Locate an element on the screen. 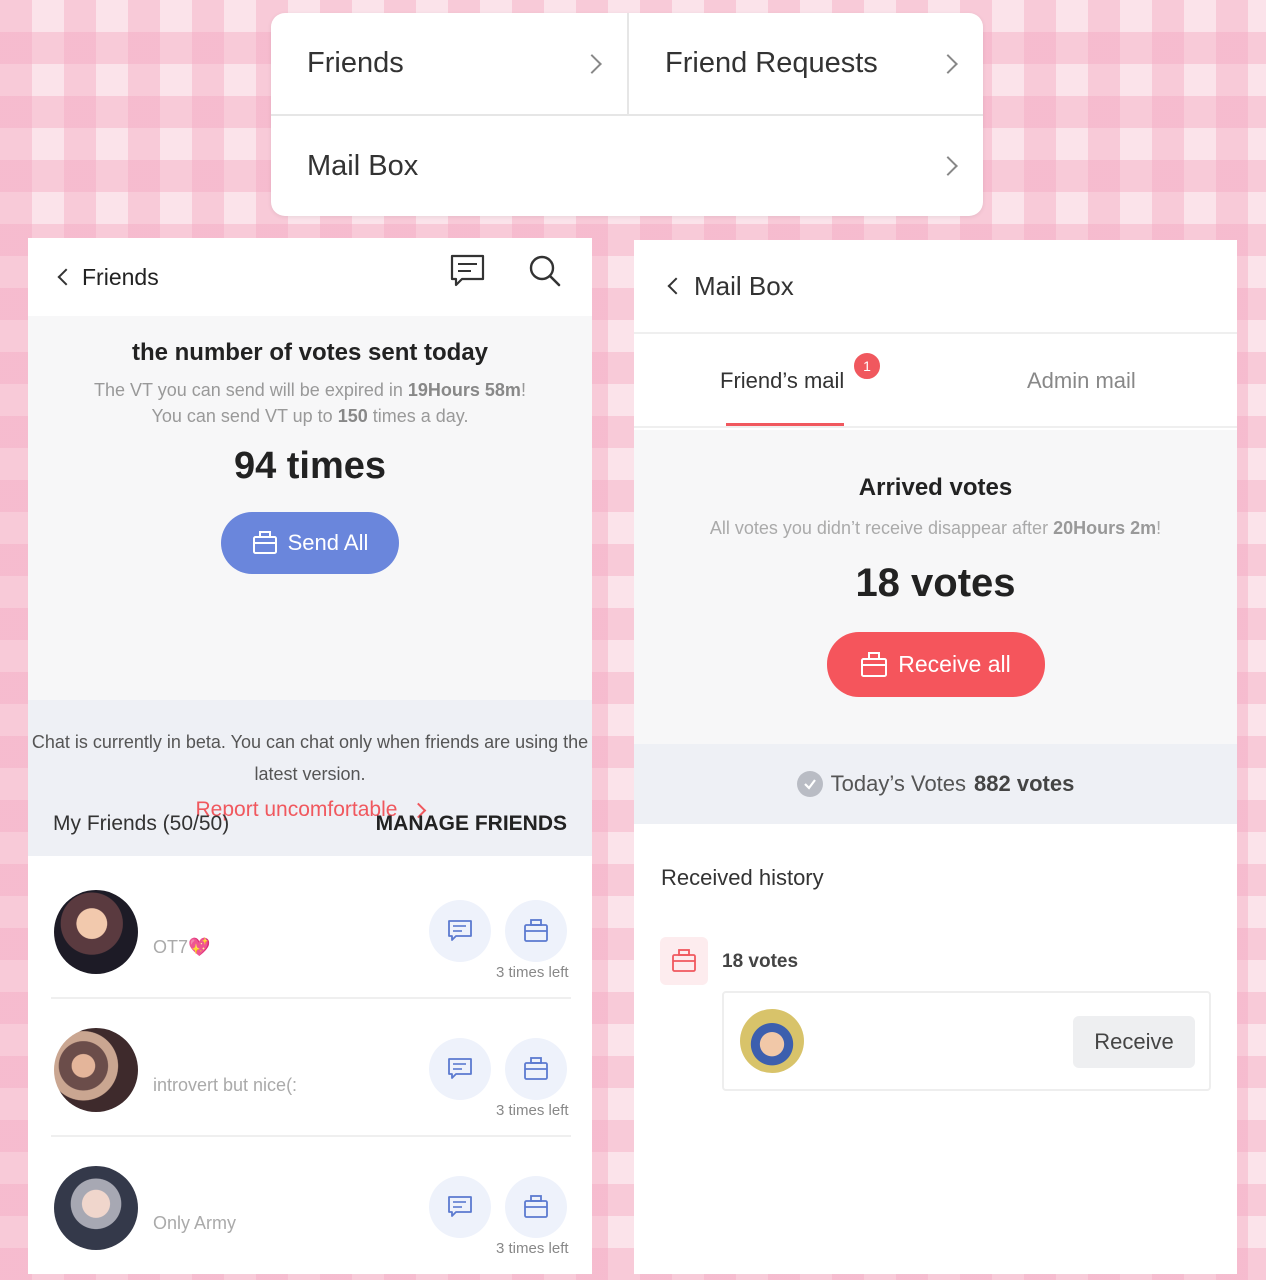 This screenshot has width=1266, height=1280. tab-friends-mail: Friend’s mail is located at coordinates (782, 381).